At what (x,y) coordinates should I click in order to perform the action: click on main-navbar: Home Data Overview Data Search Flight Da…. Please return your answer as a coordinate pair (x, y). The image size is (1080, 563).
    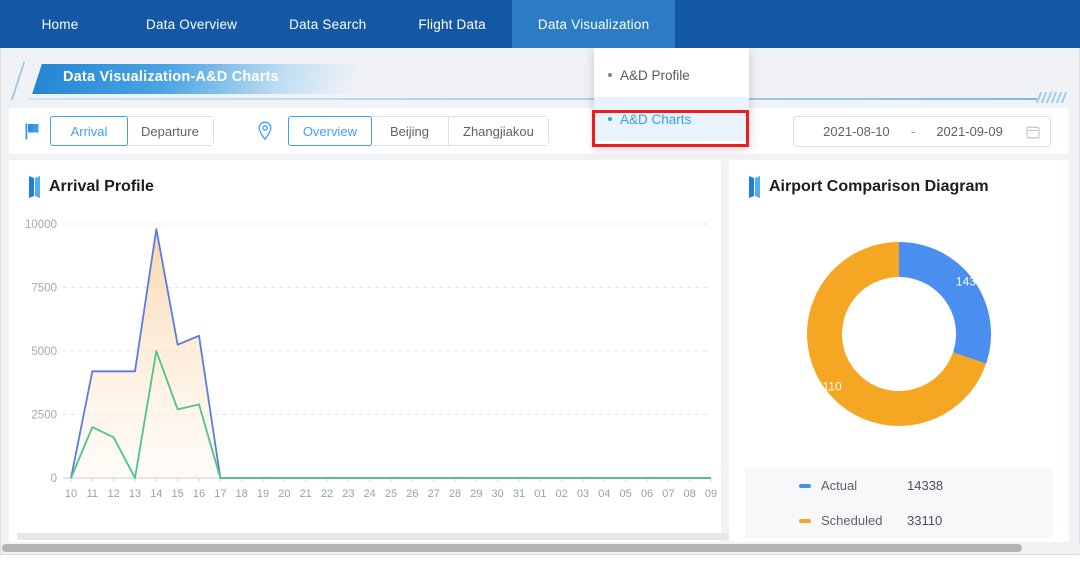
    Looking at the image, I should click on (540, 24).